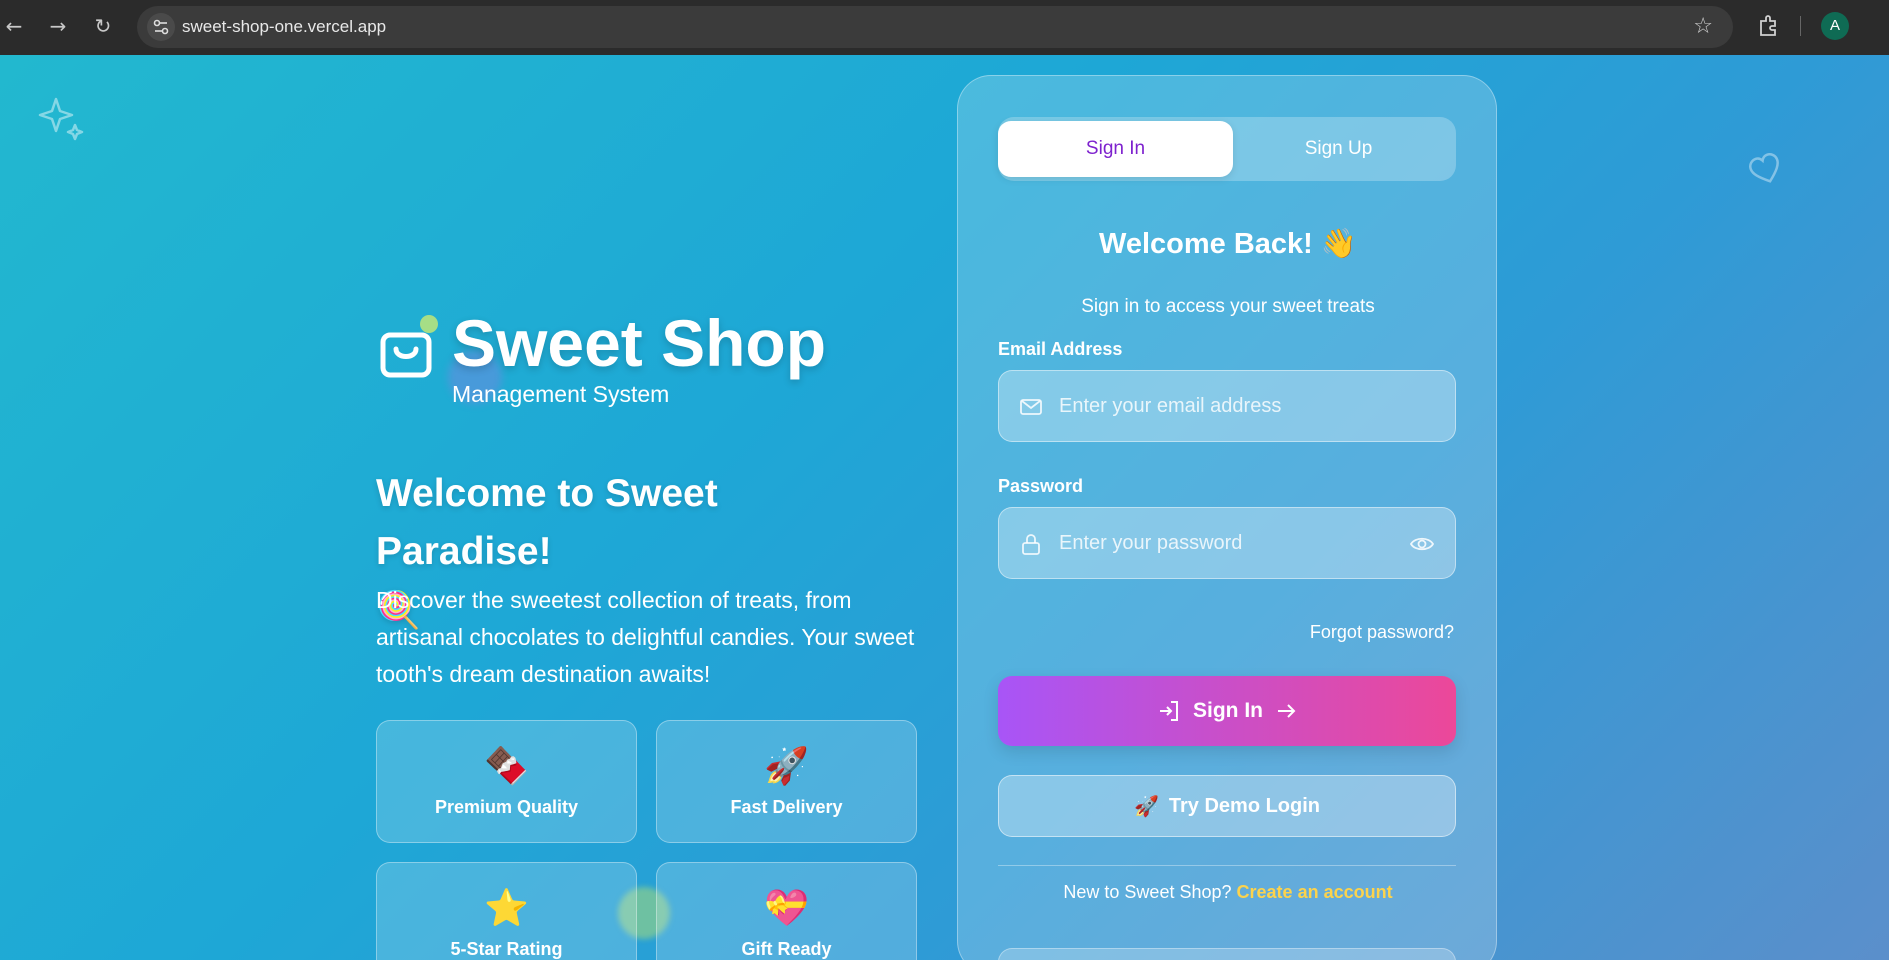 The width and height of the screenshot is (1889, 960). Describe the element at coordinates (1800, 26) in the screenshot. I see `toolbar-divider` at that location.